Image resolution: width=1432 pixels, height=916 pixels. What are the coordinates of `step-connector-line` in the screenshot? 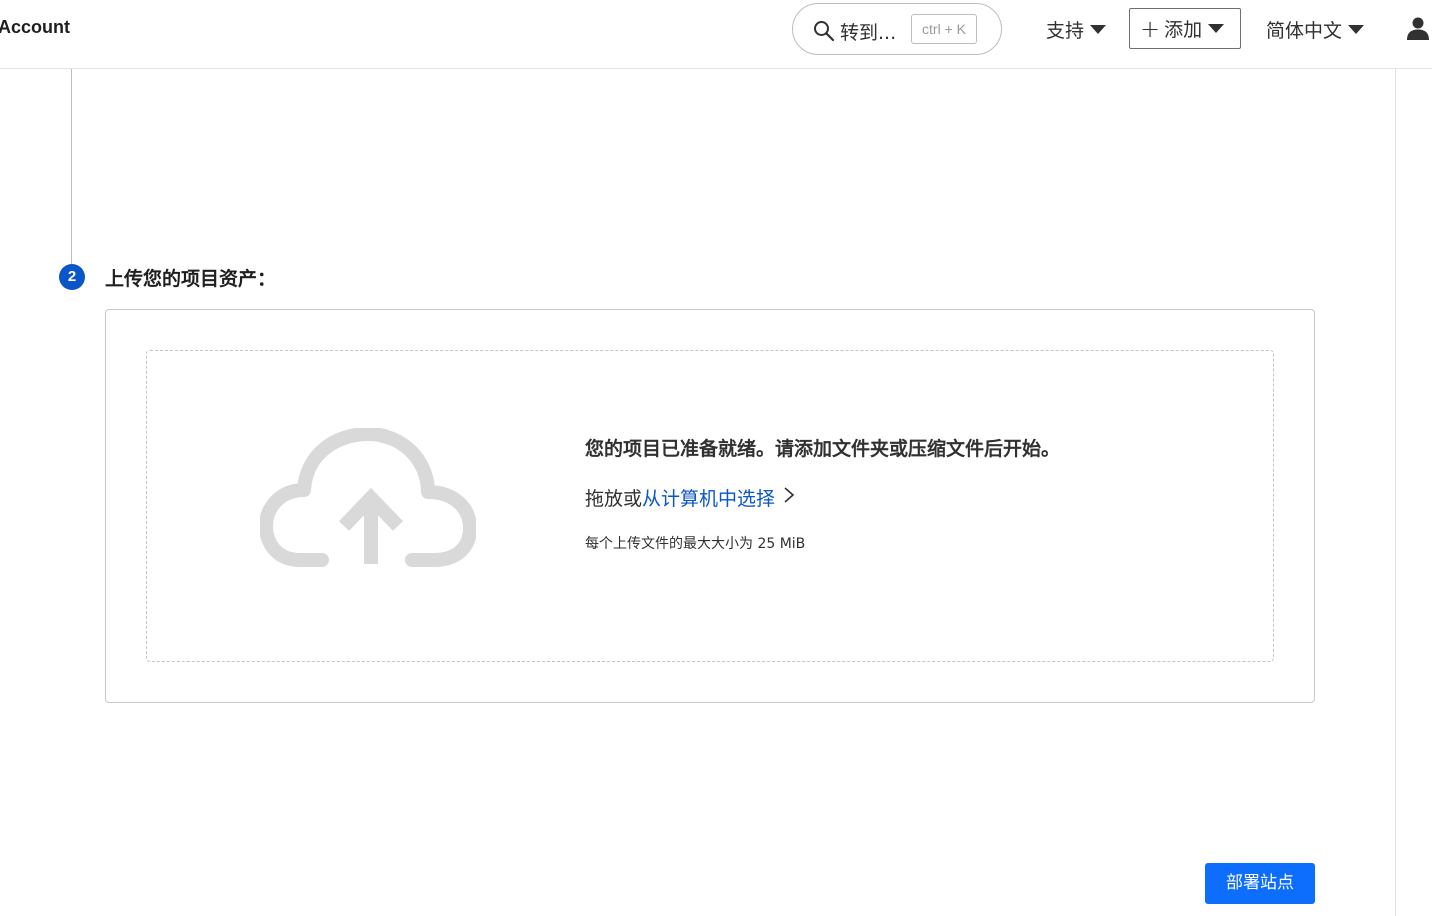 It's located at (71, 167).